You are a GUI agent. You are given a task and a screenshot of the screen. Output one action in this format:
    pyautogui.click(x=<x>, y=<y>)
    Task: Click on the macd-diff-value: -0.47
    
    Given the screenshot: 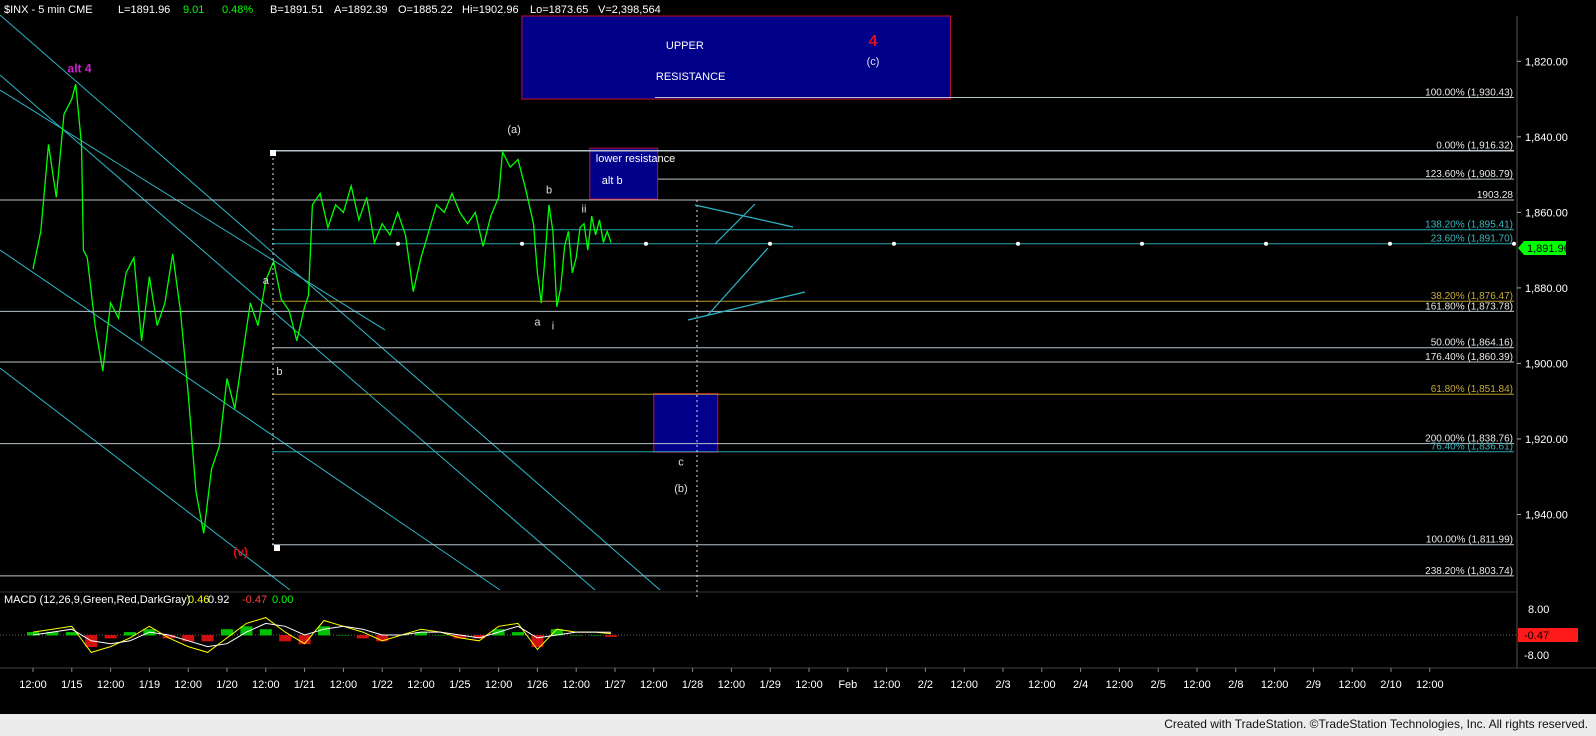 What is the action you would take?
    pyautogui.click(x=254, y=600)
    